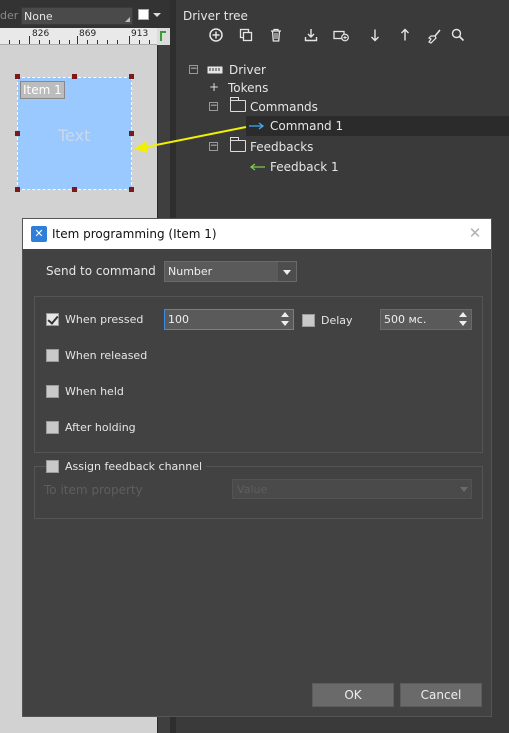 This screenshot has width=509, height=733. Describe the element at coordinates (157, 15) in the screenshot. I see `color-dropdown-icon` at that location.